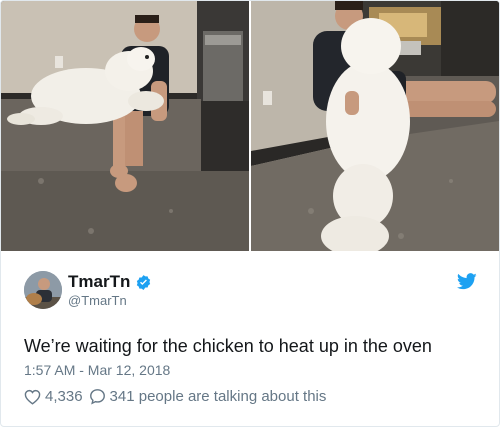 The height and width of the screenshot is (427, 500). Describe the element at coordinates (99, 282) in the screenshot. I see `display-name-text: TmarTn` at that location.